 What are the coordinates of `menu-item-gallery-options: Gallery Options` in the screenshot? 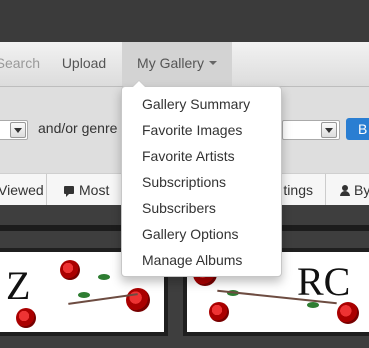 It's located at (201, 234).